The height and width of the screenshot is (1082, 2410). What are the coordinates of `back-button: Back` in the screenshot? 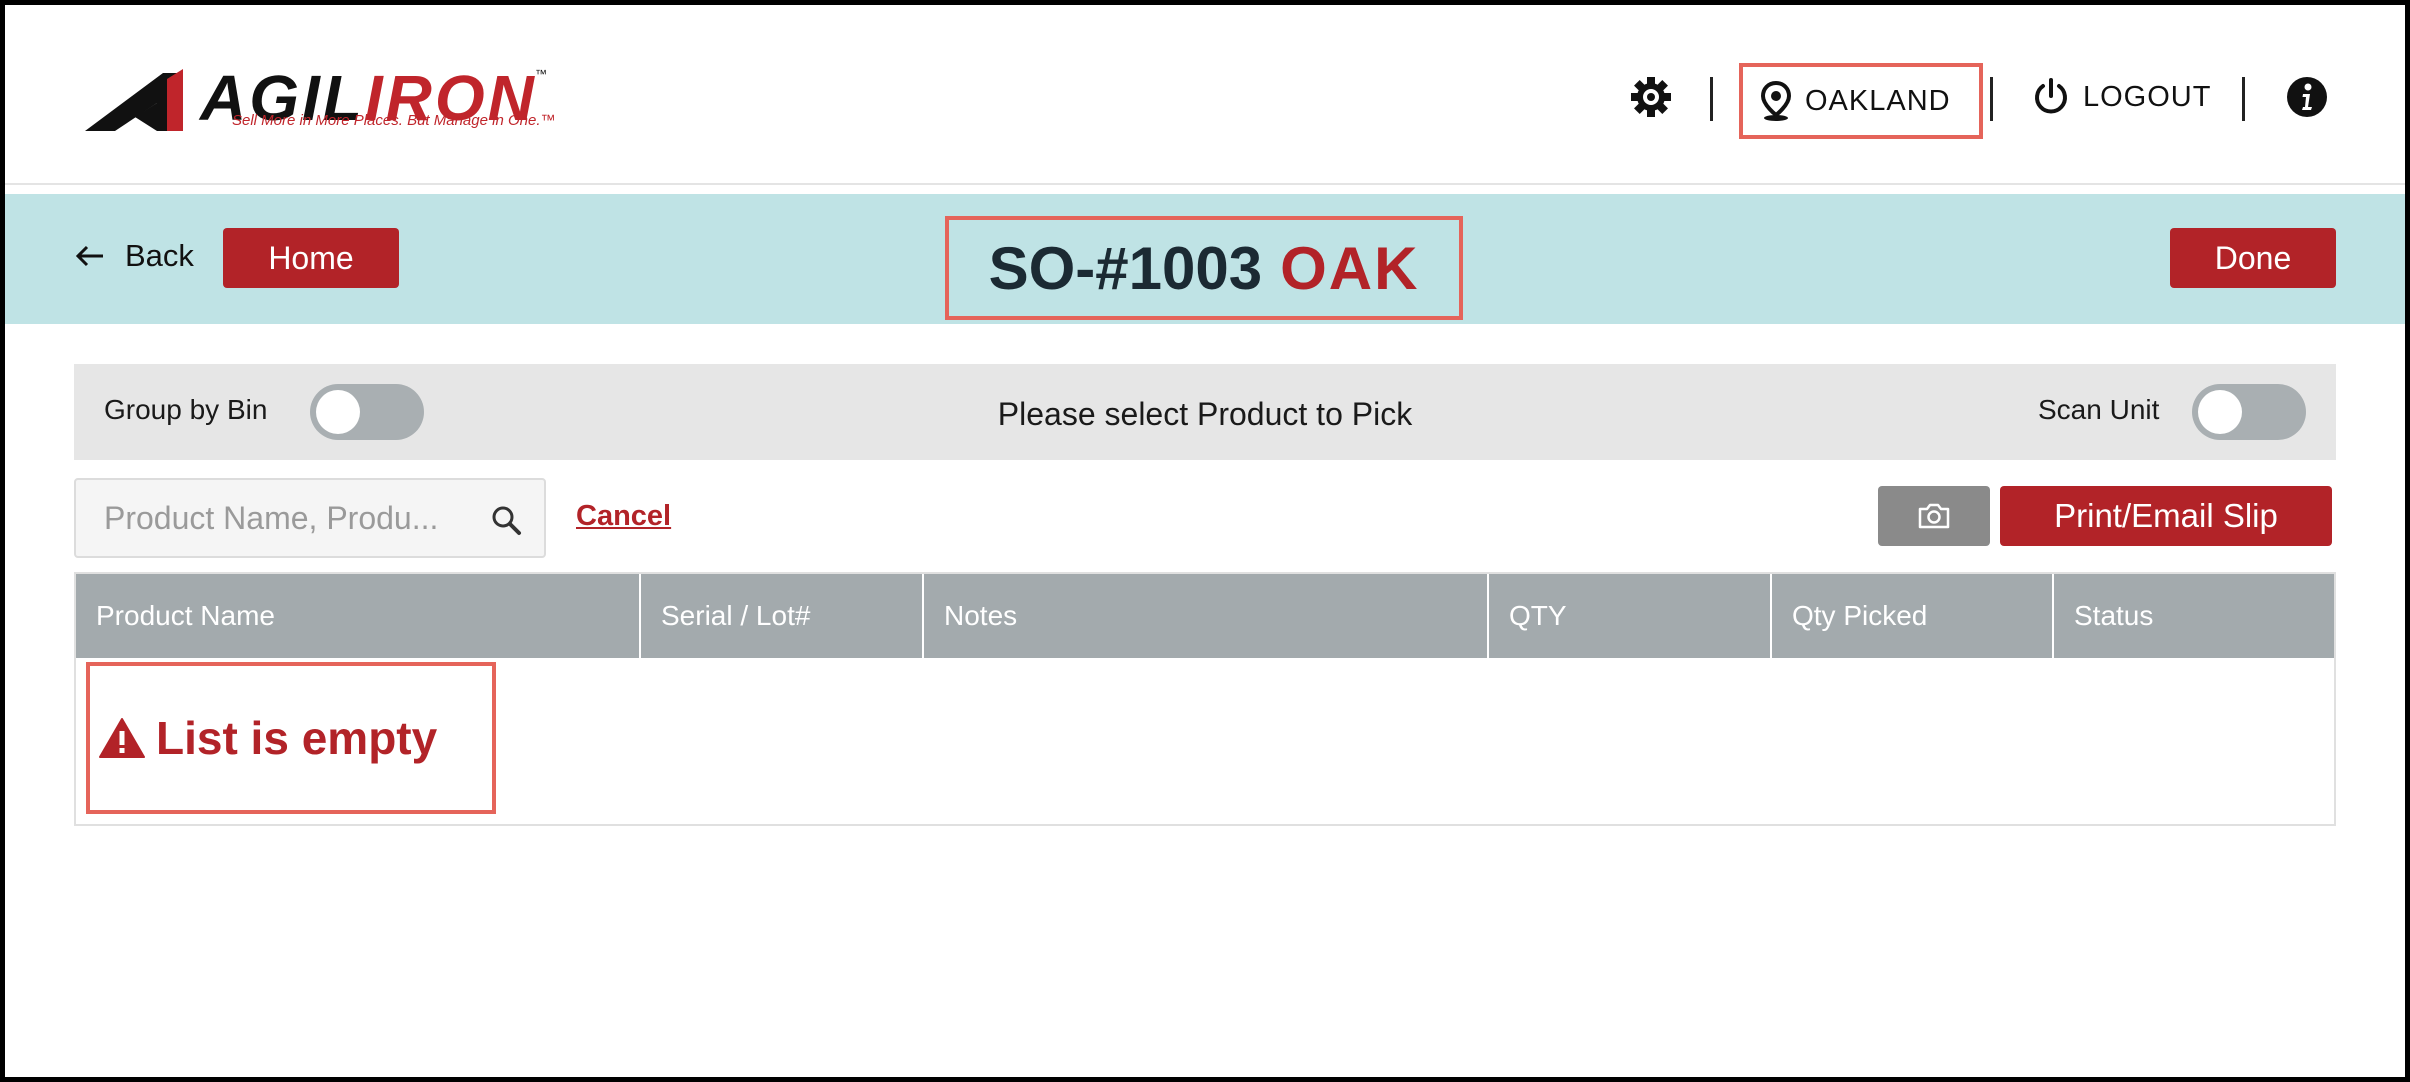 It's located at (134, 256).